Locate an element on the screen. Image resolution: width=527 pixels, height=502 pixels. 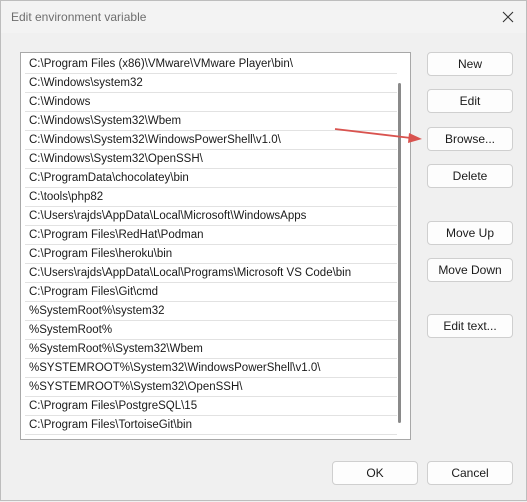
list-item: C:\Program Files\TortoiseGit\bin is located at coordinates (211, 425).